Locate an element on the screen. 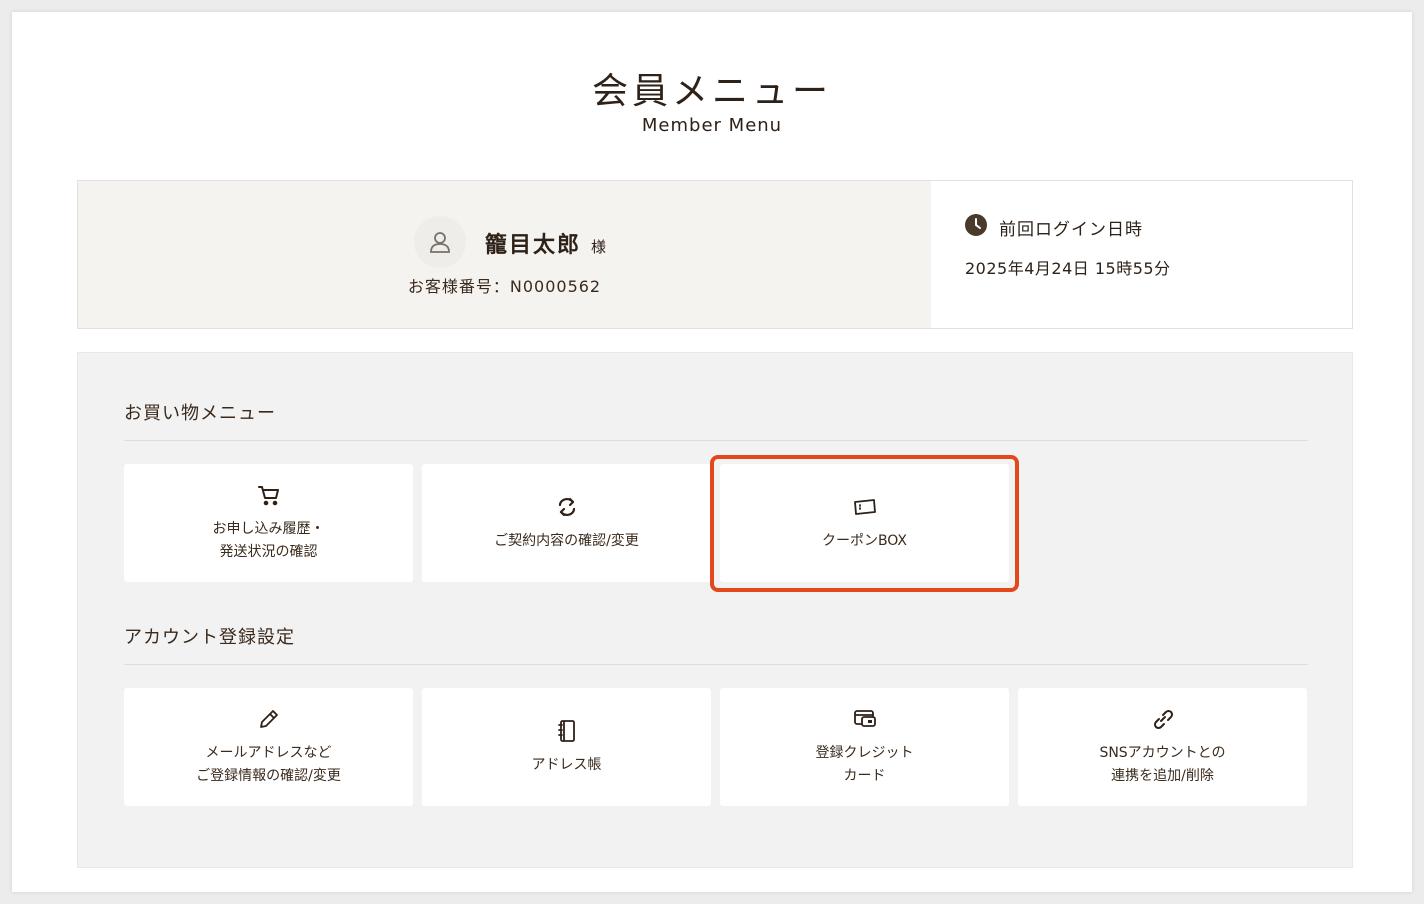 The image size is (1424, 904). avatar is located at coordinates (440, 242).